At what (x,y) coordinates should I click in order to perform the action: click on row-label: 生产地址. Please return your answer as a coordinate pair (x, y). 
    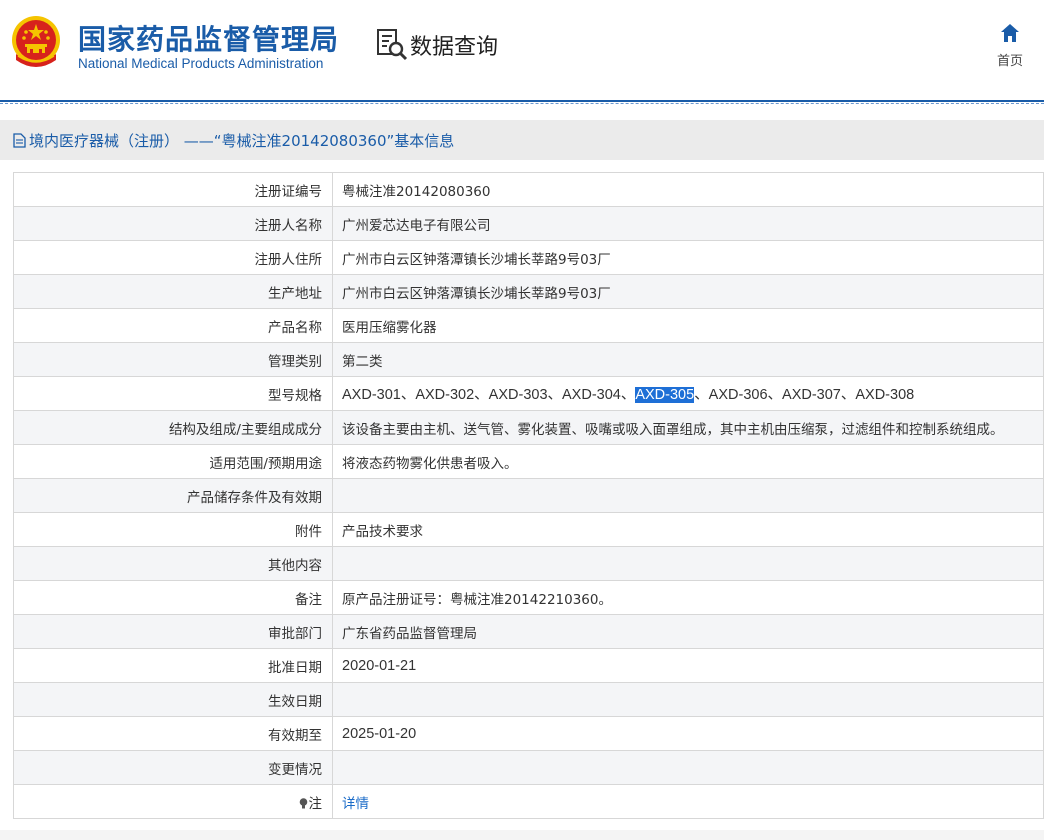
    Looking at the image, I should click on (173, 291).